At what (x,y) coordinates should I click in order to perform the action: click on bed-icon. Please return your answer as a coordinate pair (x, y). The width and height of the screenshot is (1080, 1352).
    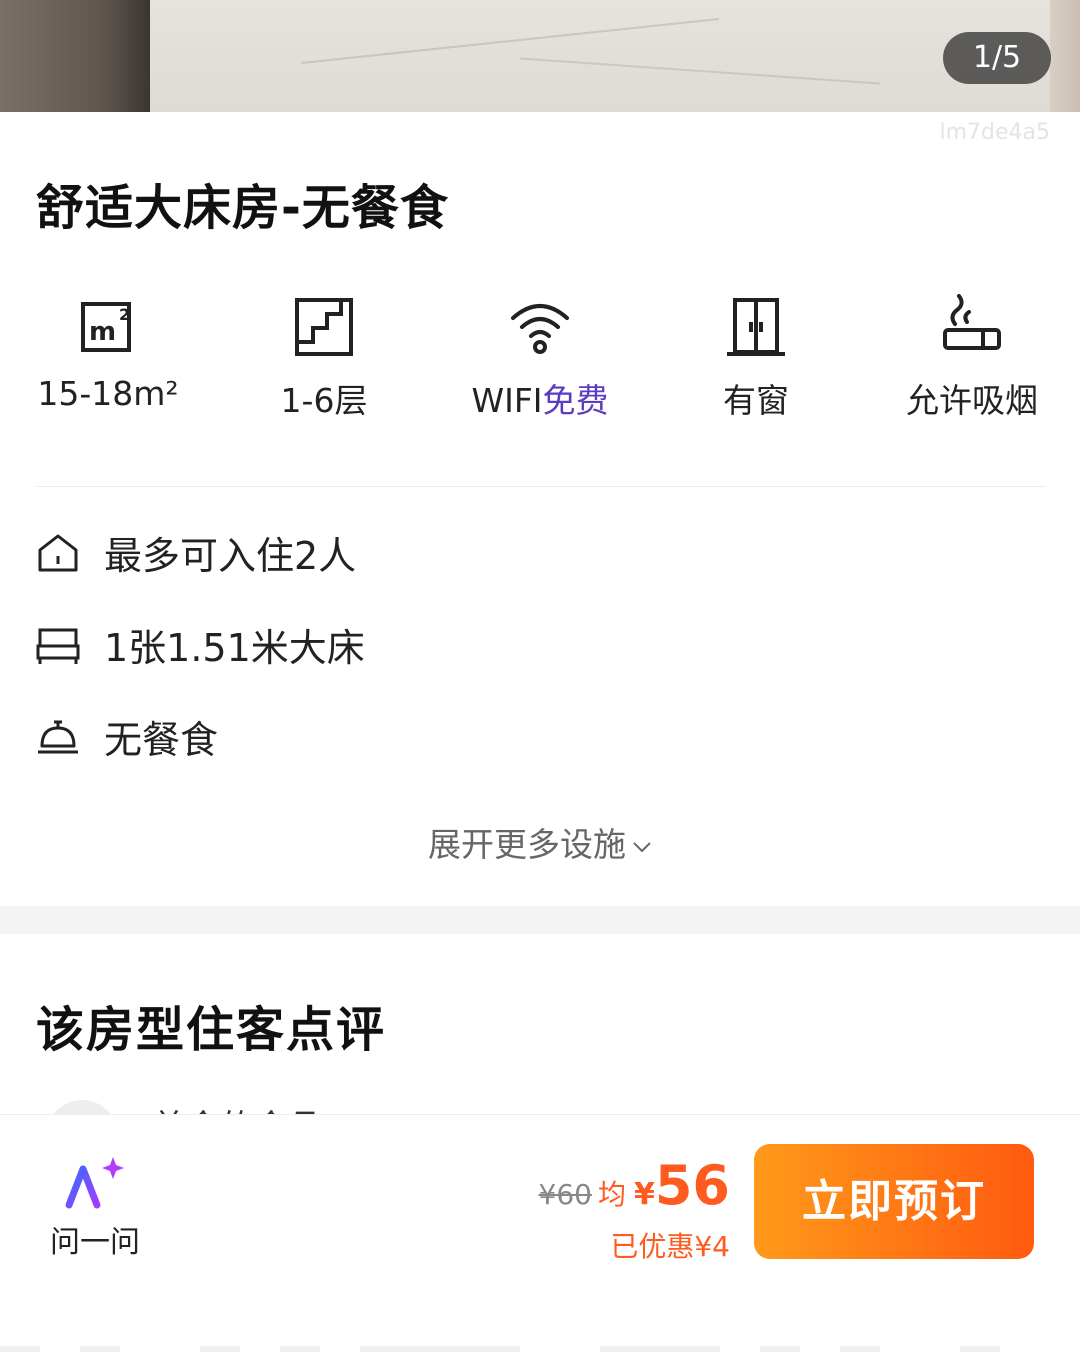
    Looking at the image, I should click on (58, 646).